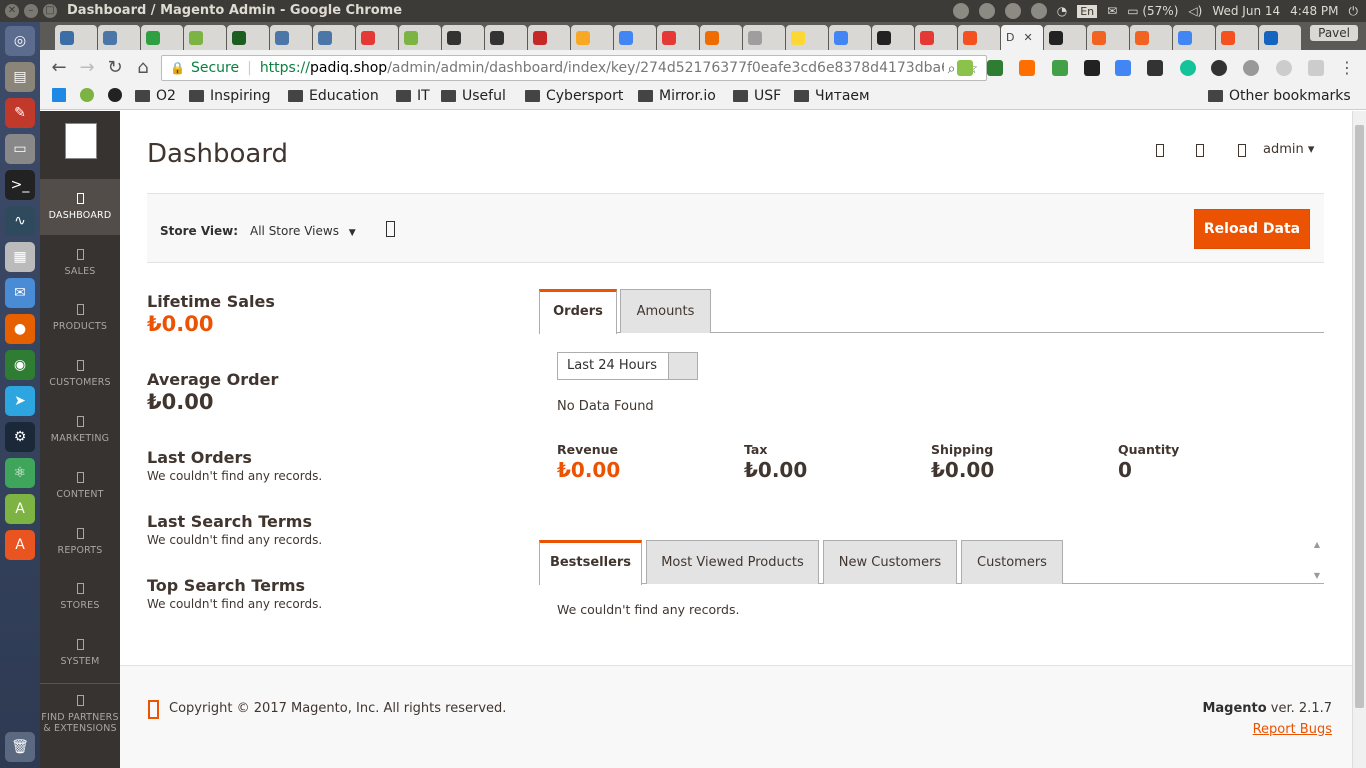 Image resolution: width=1366 pixels, height=768 pixels. What do you see at coordinates (1317, 575) in the screenshot?
I see `scroll-down-icon: ▼` at bounding box center [1317, 575].